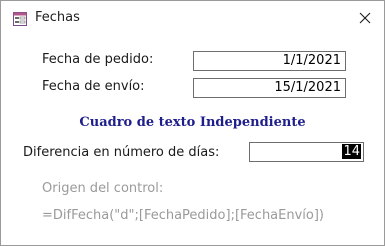 Image resolution: width=385 pixels, height=246 pixels. I want to click on difference-label: Diferencia en número de días:, so click(121, 152).